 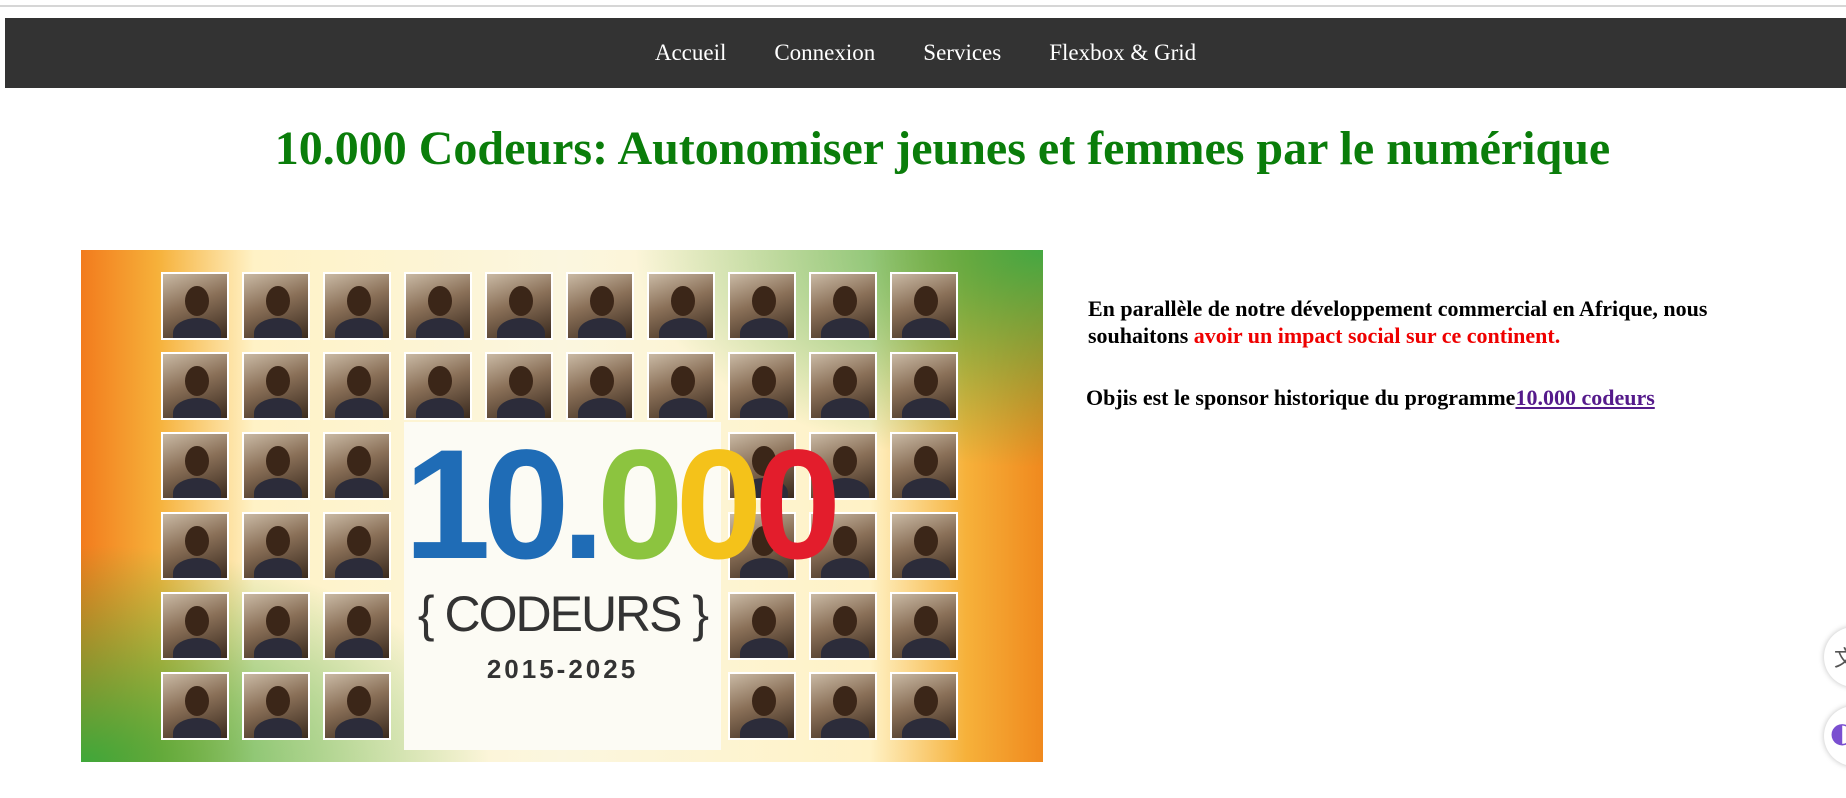 What do you see at coordinates (691, 53) in the screenshot?
I see `nav-link-accueil: Accueil` at bounding box center [691, 53].